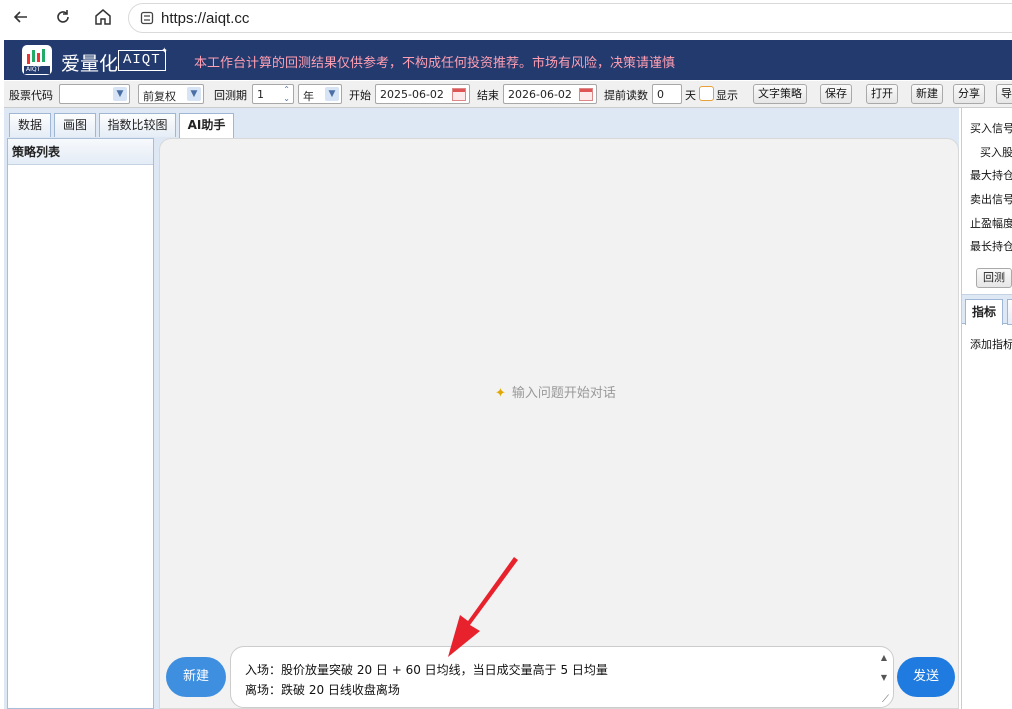 The image size is (1012, 709). What do you see at coordinates (75, 125) in the screenshot?
I see `tab-draw: 画图` at bounding box center [75, 125].